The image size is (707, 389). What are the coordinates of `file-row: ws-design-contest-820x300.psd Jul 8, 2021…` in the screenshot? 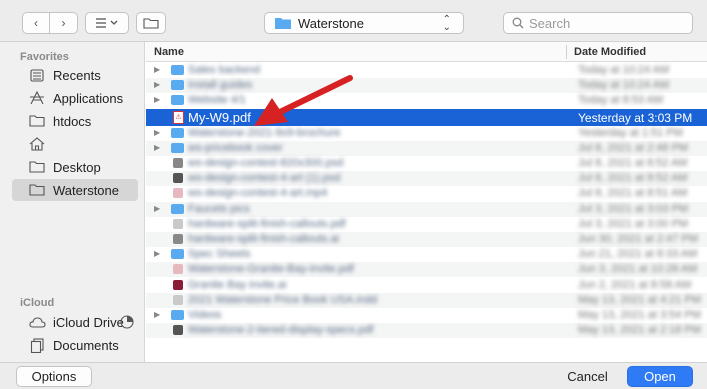 It's located at (426, 163).